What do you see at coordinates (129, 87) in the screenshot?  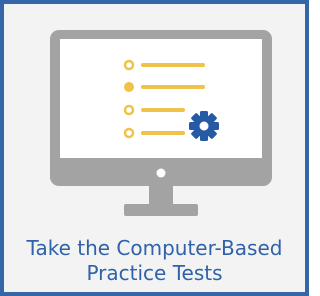 I see `radio-filled-icon` at bounding box center [129, 87].